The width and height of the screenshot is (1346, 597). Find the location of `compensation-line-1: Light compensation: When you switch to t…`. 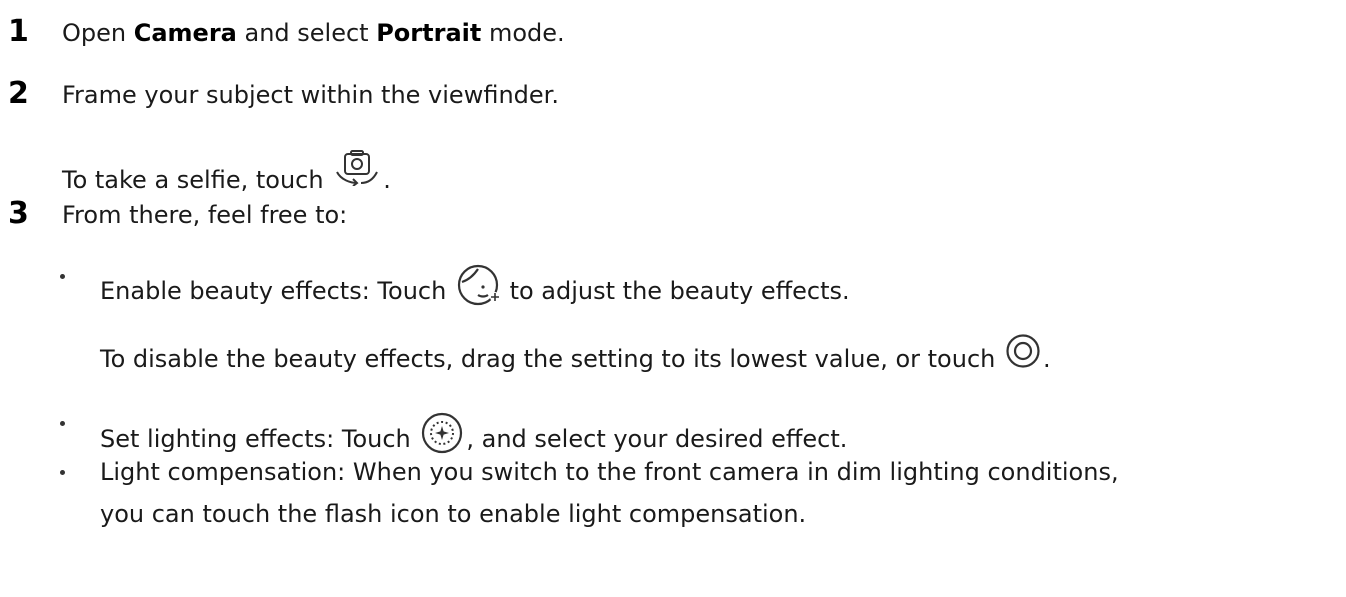

compensation-line-1: Light compensation: When you switch to t… is located at coordinates (609, 472).